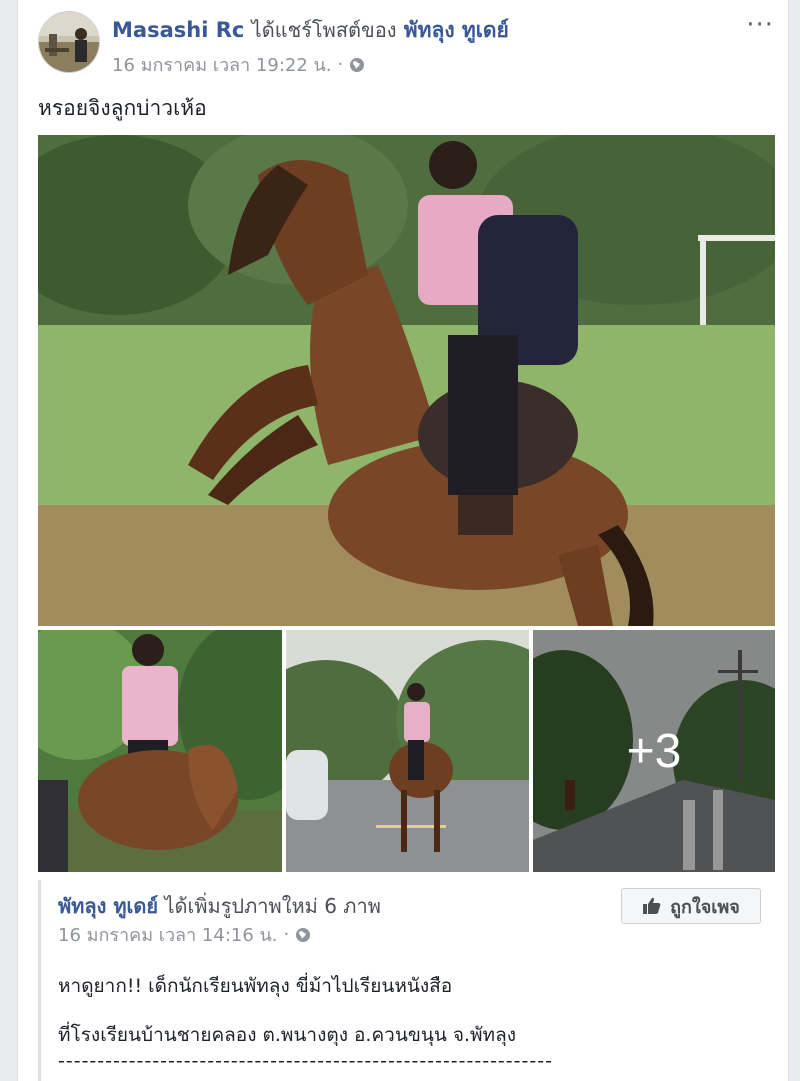 Image resolution: width=800 pixels, height=1081 pixels. What do you see at coordinates (108, 906) in the screenshot?
I see `shared-page-name-link: พัทลุง ทูเดย์` at bounding box center [108, 906].